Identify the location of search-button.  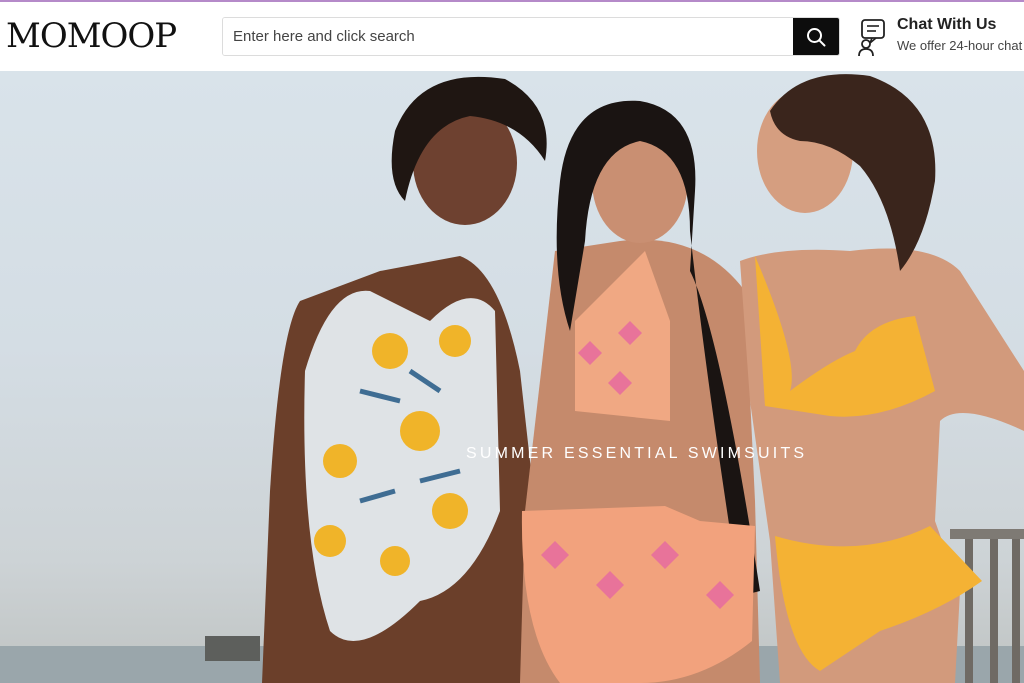
(816, 36).